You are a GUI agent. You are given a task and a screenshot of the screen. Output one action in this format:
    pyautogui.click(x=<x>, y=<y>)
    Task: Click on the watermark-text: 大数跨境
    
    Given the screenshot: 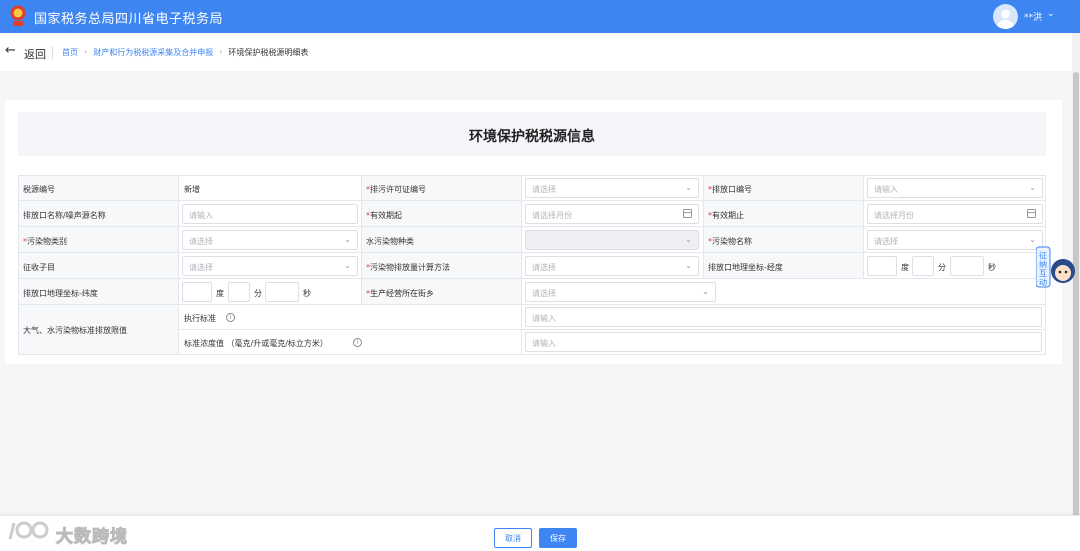 What is the action you would take?
    pyautogui.click(x=92, y=537)
    